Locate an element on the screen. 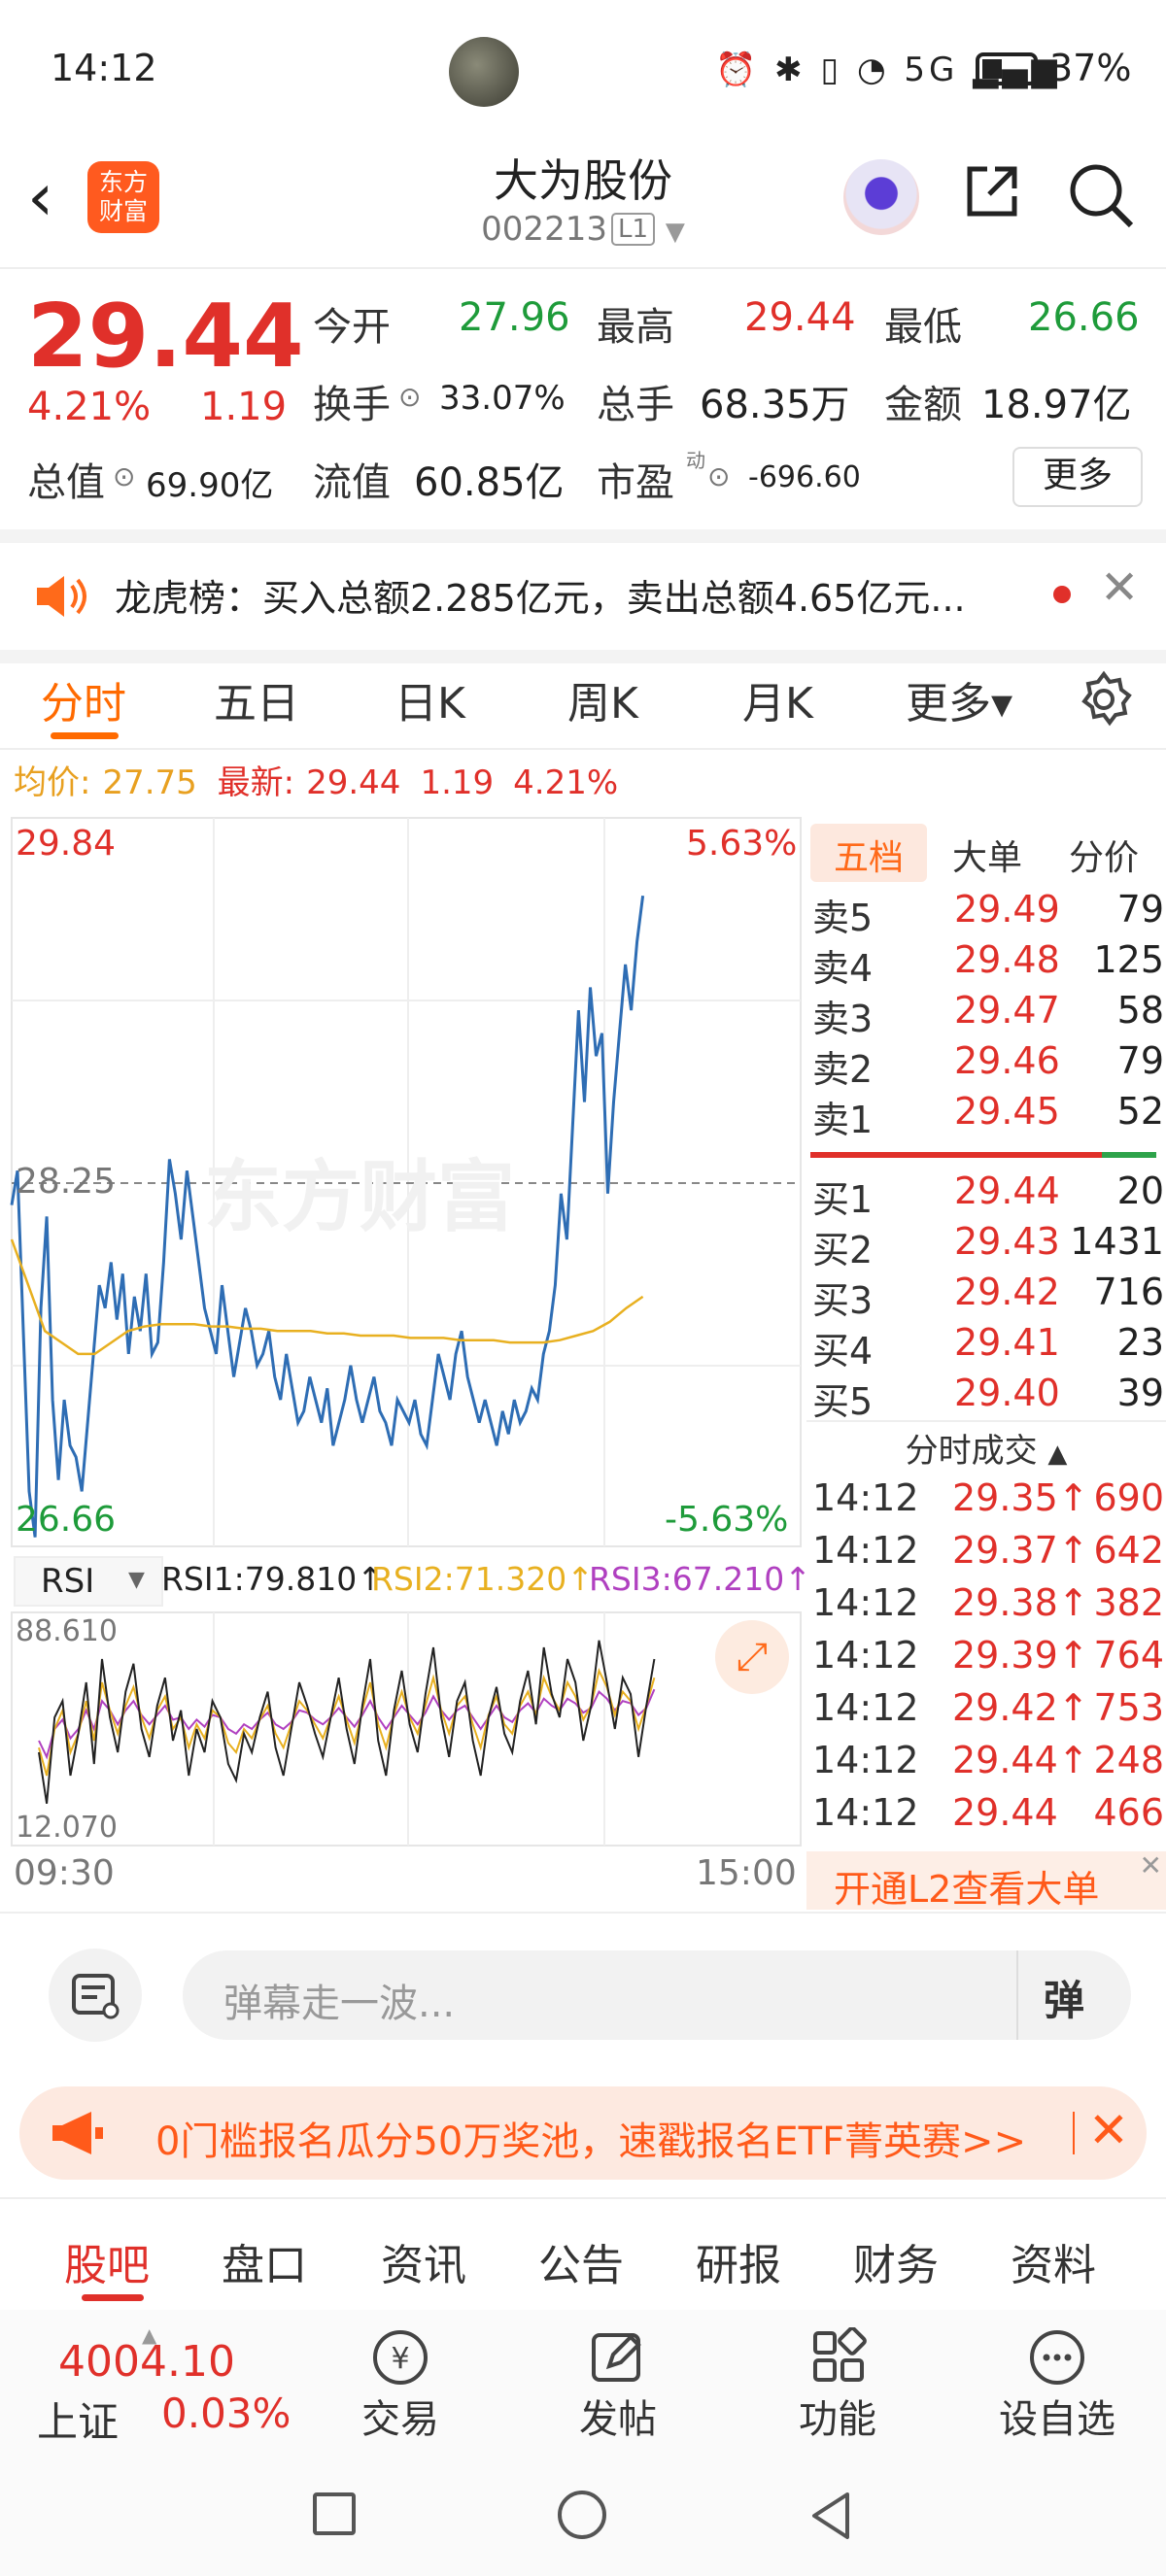  gear-icon is located at coordinates (1104, 699).